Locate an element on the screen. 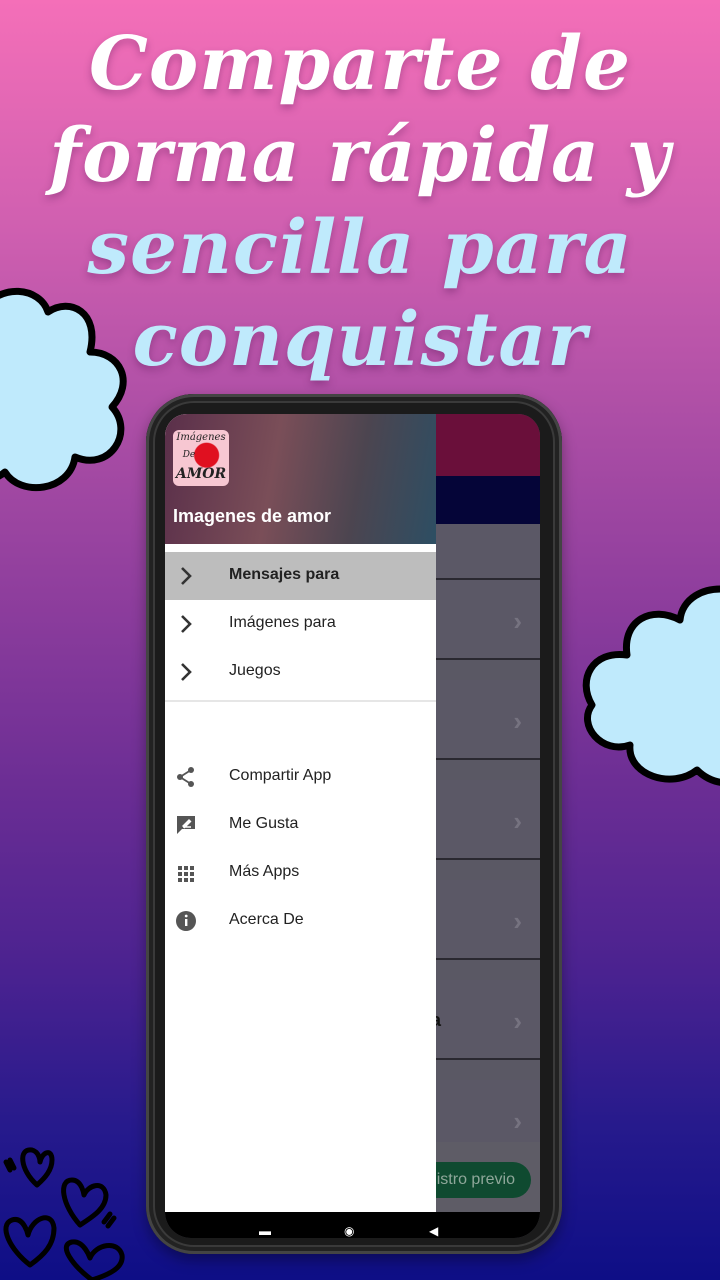  menu-item-label: Imágenes para is located at coordinates (282, 622).